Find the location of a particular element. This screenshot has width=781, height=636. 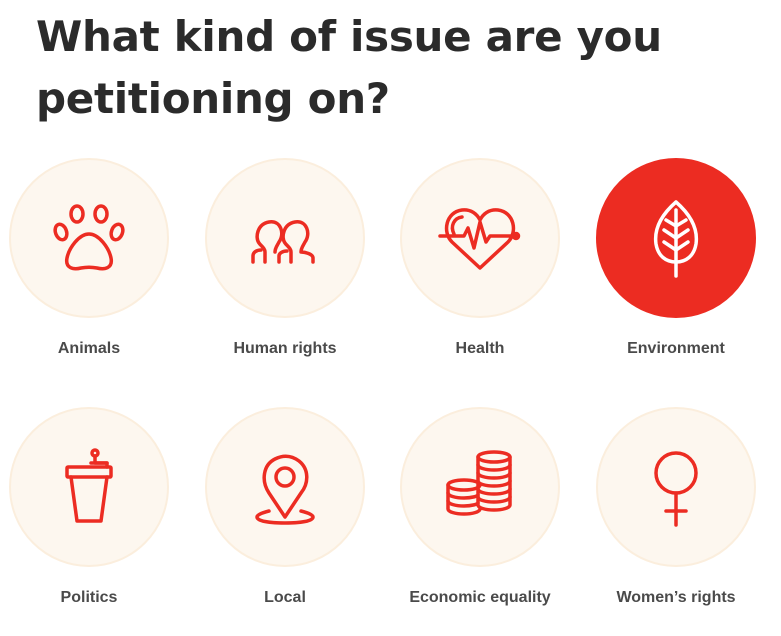

category-option-womens-rights: Women’s rights is located at coordinates (677, 517).